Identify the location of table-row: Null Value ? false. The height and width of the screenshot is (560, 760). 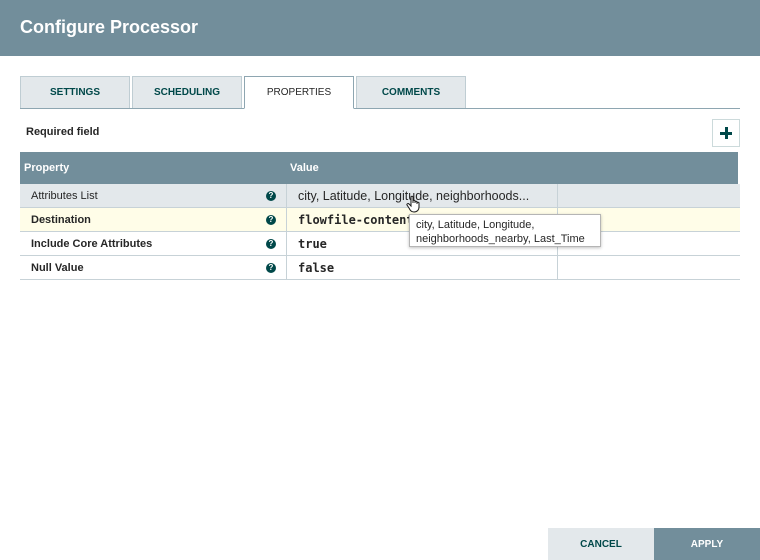
(380, 268).